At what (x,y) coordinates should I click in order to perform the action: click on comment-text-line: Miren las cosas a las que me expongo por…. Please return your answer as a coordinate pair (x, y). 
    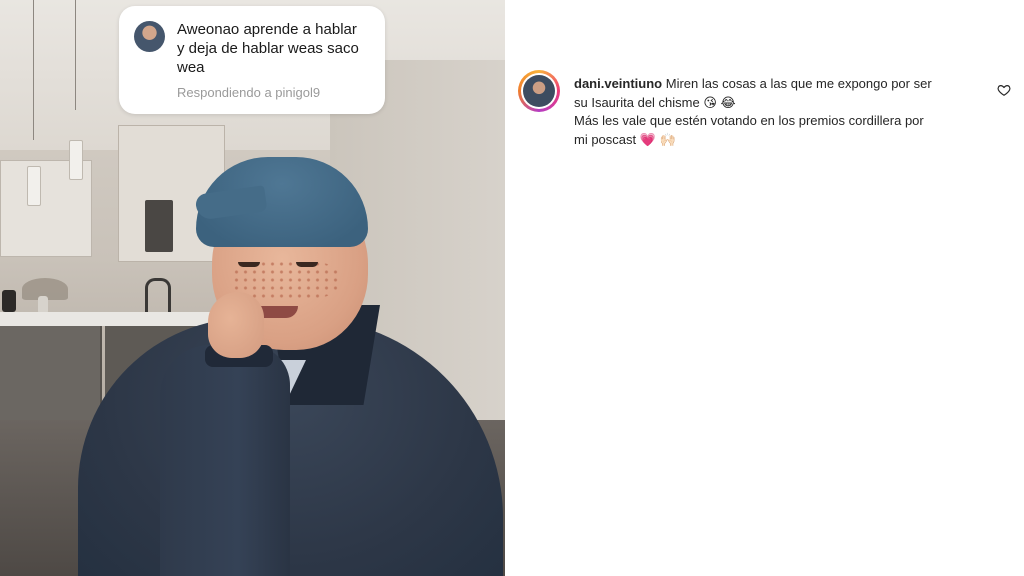
    Looking at the image, I should click on (798, 83).